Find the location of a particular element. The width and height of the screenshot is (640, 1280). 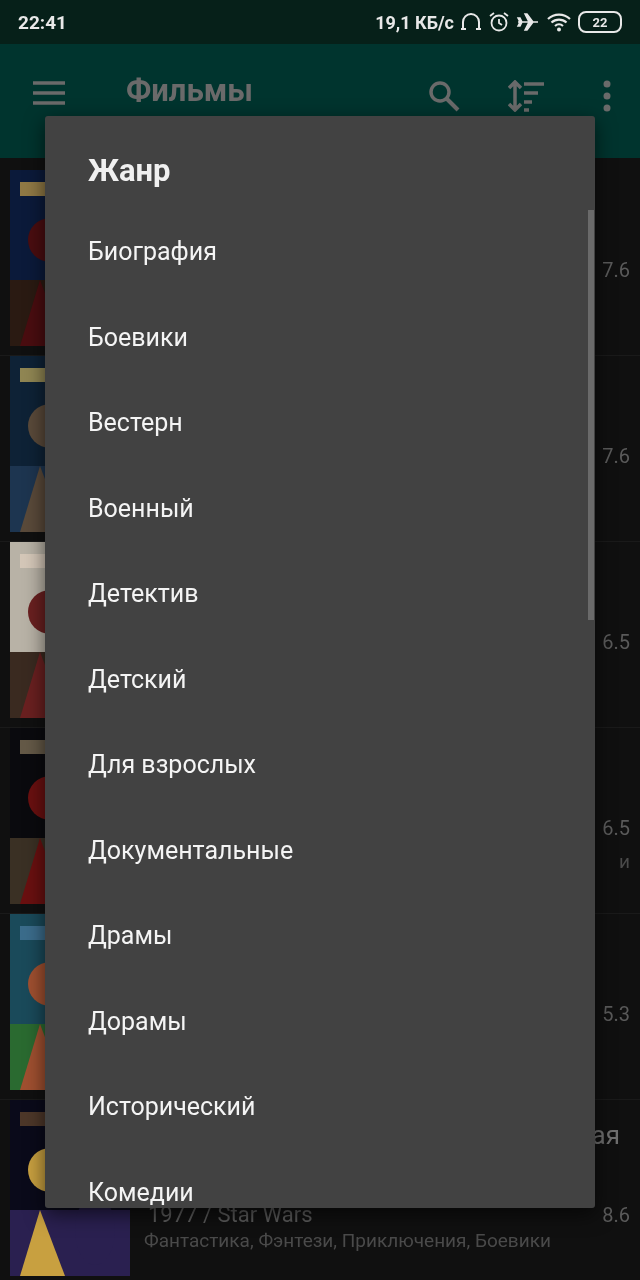

genre-option: Для взрослых is located at coordinates (172, 793).